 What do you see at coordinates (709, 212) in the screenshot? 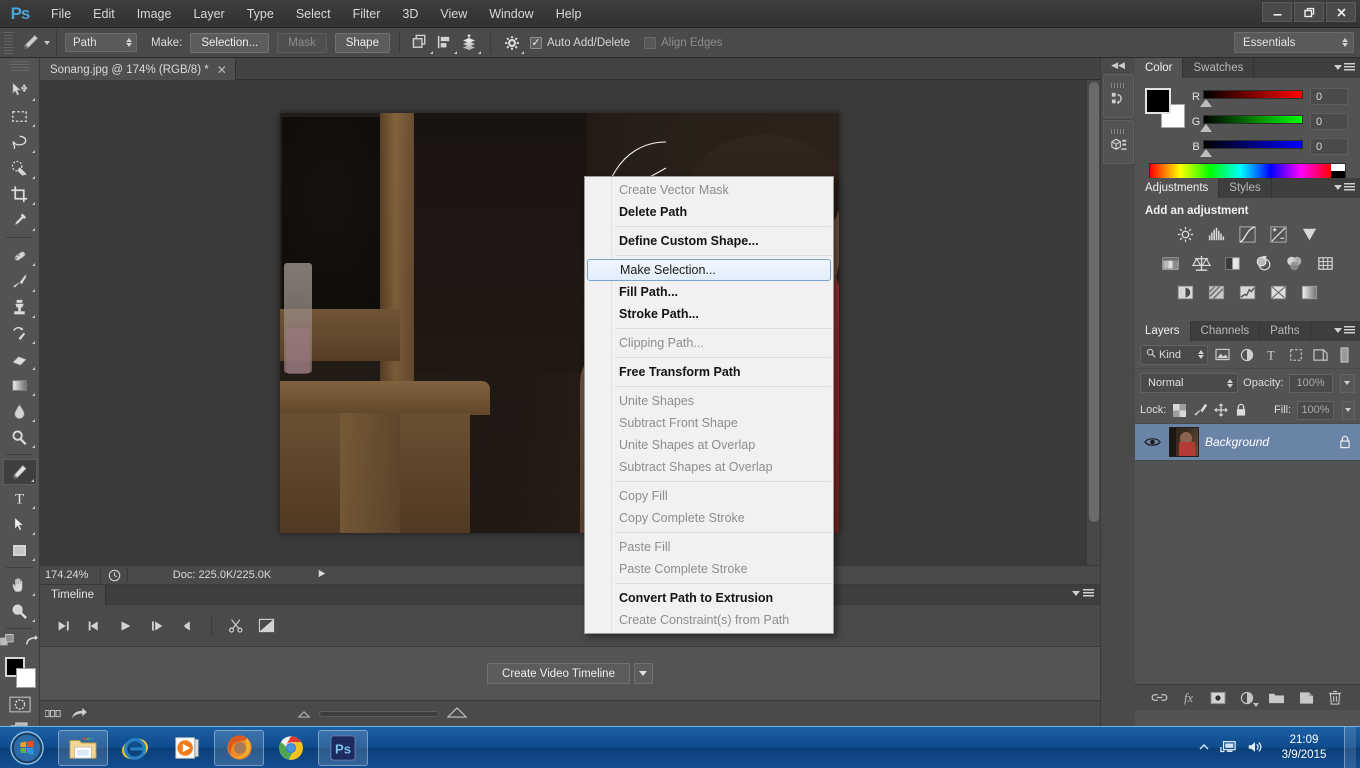
I see `menu-item-delete-path: Delete Path` at bounding box center [709, 212].